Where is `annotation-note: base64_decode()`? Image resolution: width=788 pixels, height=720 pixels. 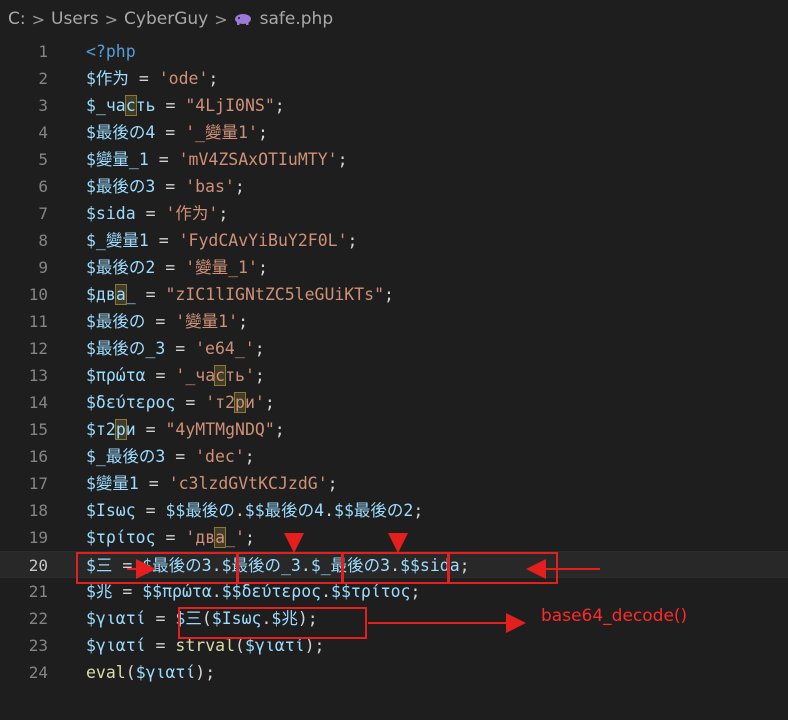 annotation-note: base64_decode() is located at coordinates (614, 616).